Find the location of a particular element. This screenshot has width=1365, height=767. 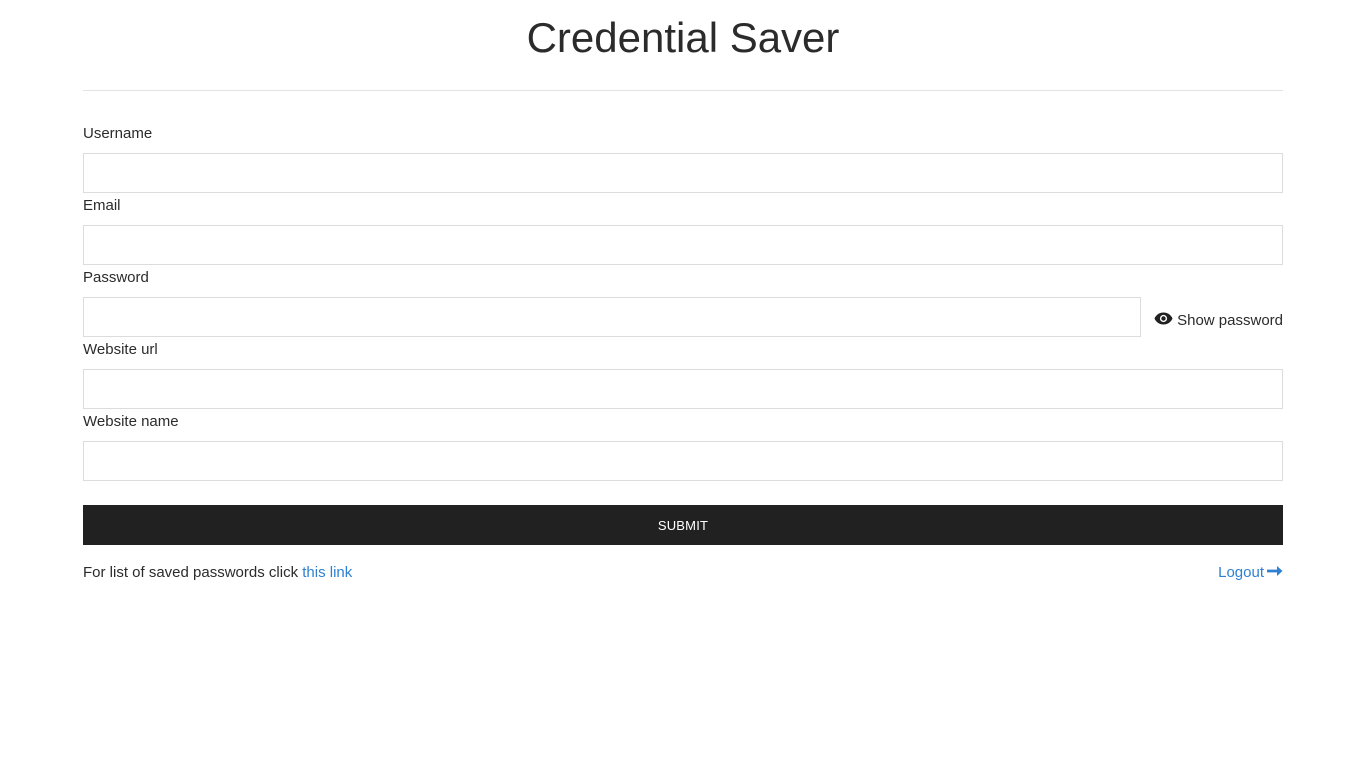

website-url-label: Website url is located at coordinates (120, 349).